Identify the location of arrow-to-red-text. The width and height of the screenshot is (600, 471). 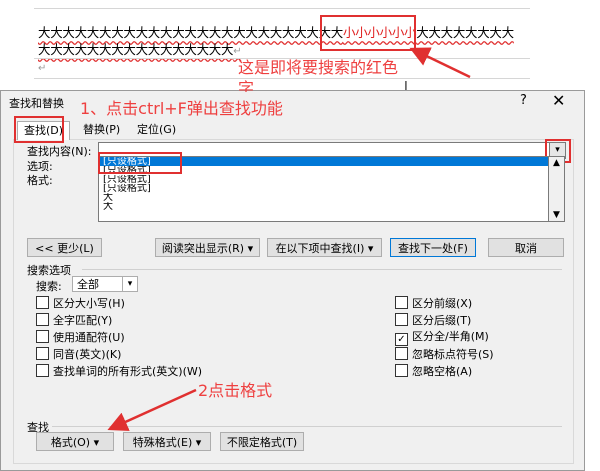
(440, 63).